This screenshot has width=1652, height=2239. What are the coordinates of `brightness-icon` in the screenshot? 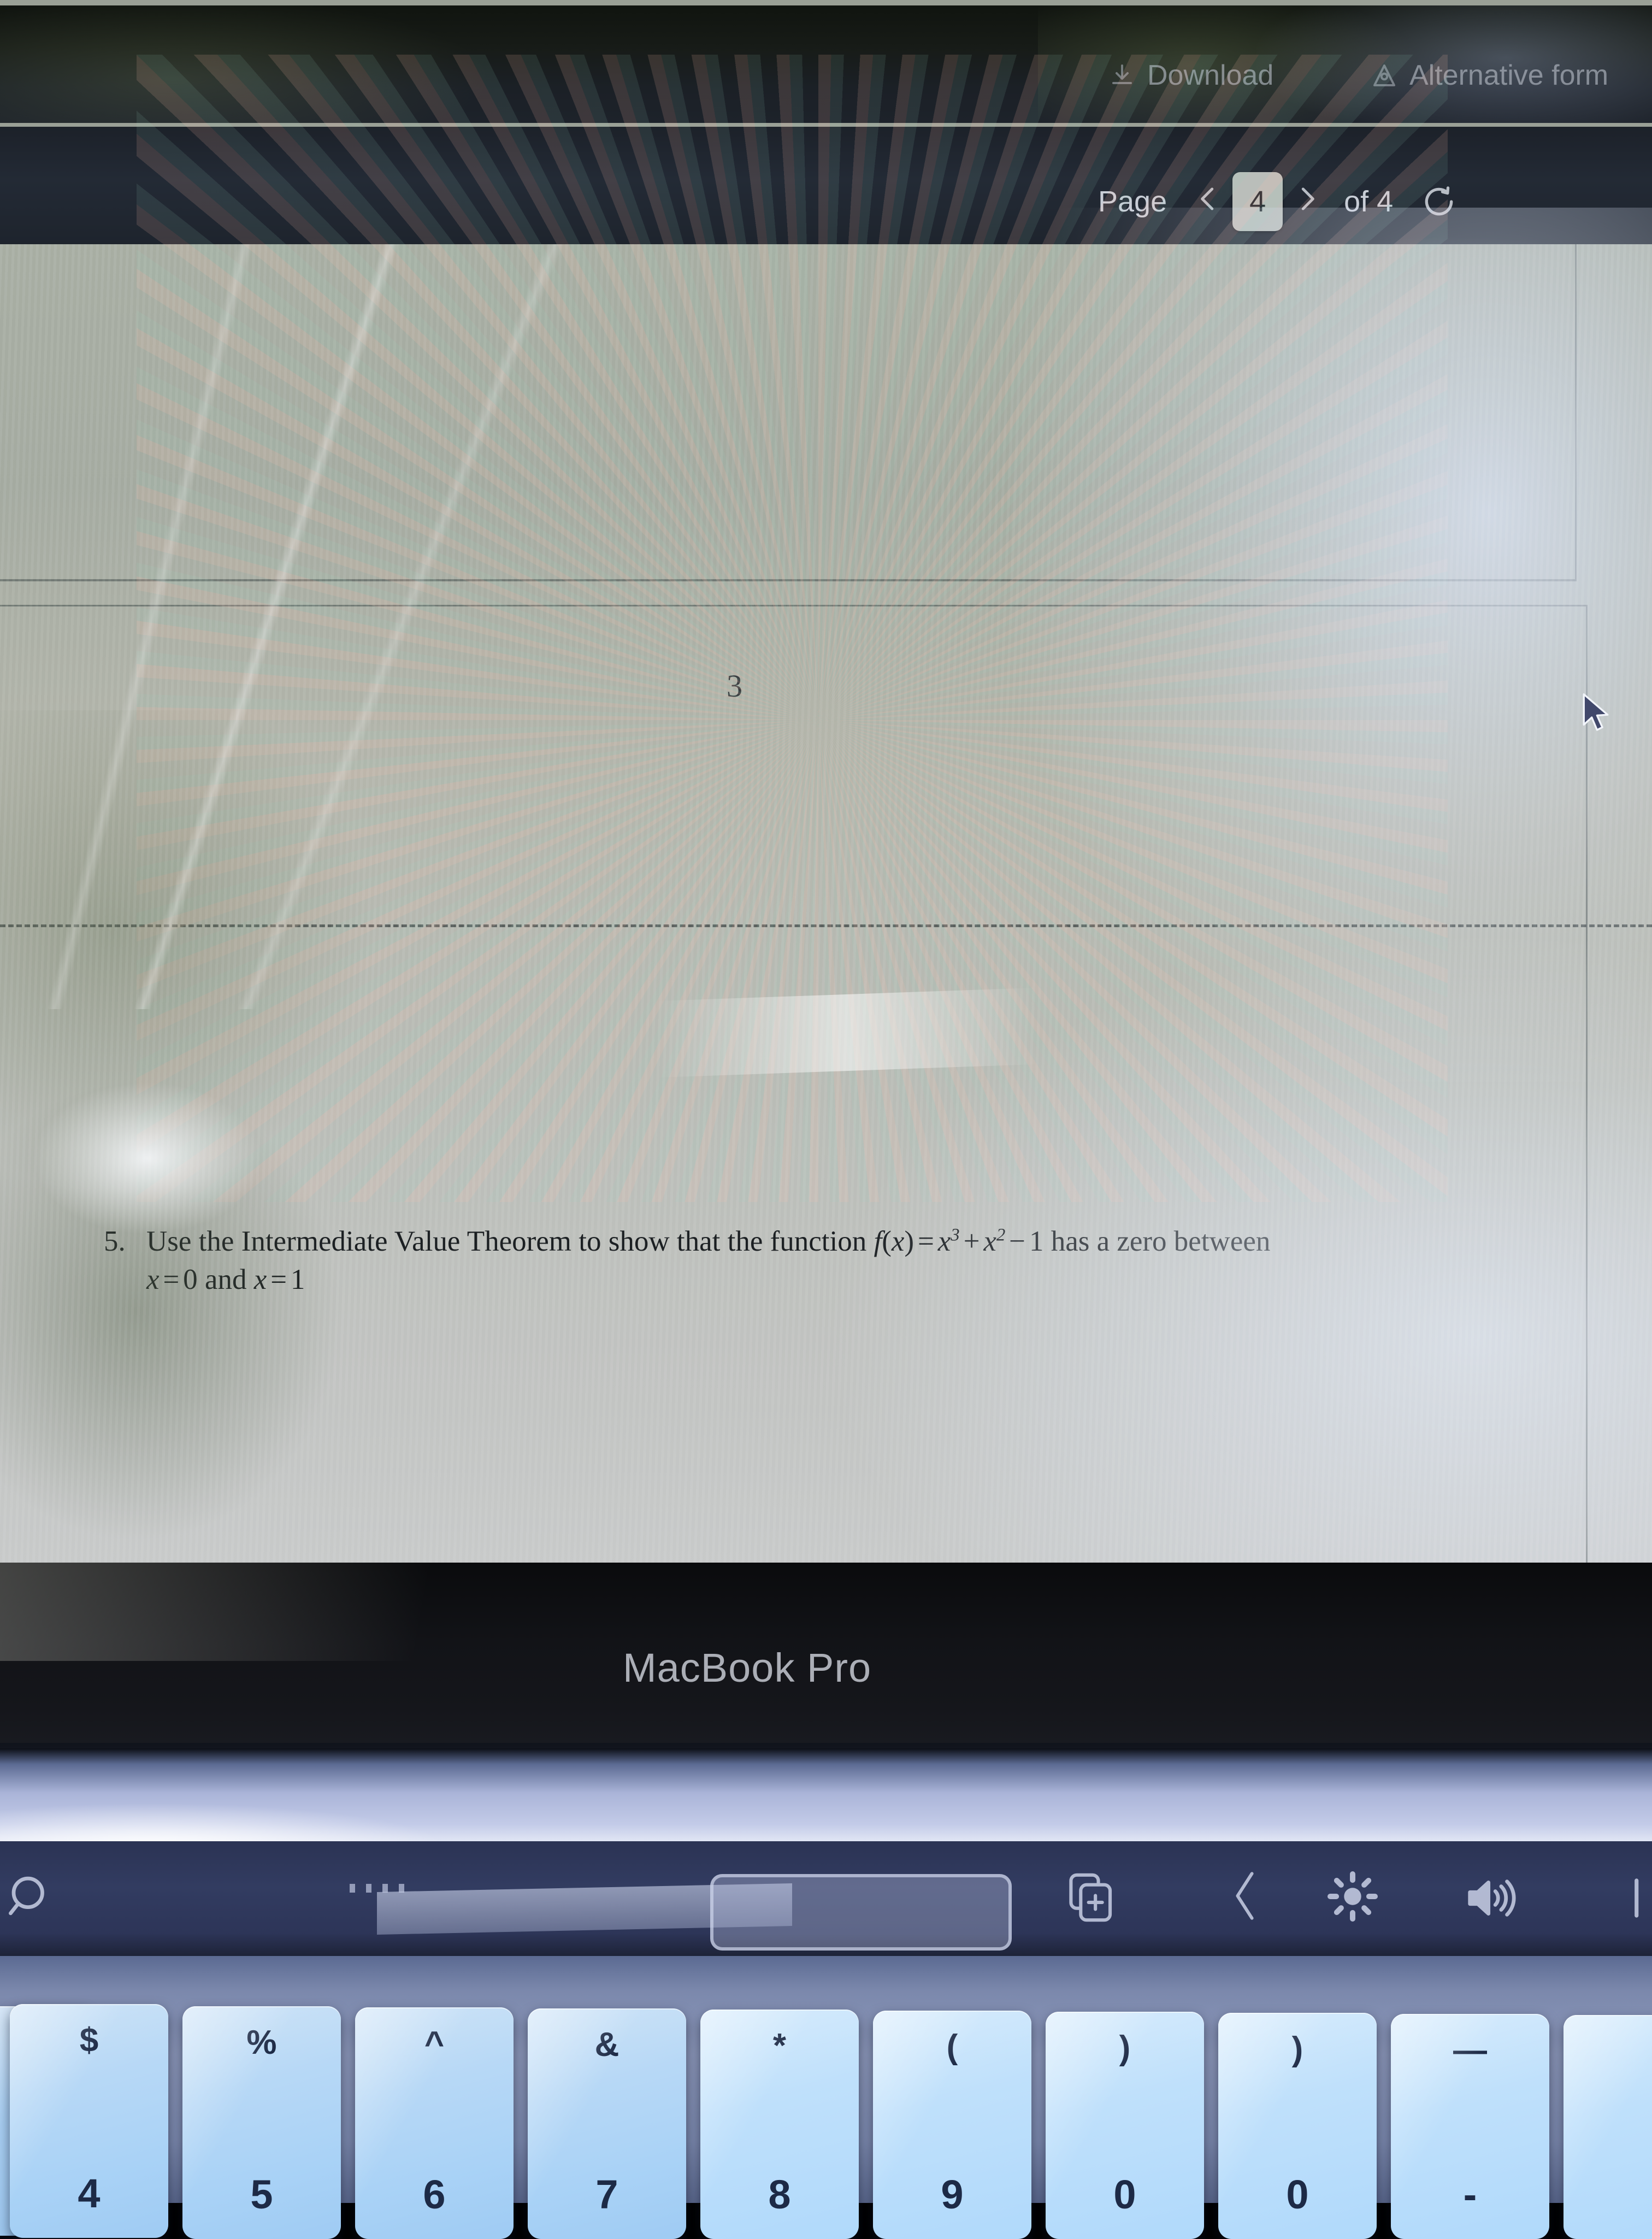 It's located at (1353, 1896).